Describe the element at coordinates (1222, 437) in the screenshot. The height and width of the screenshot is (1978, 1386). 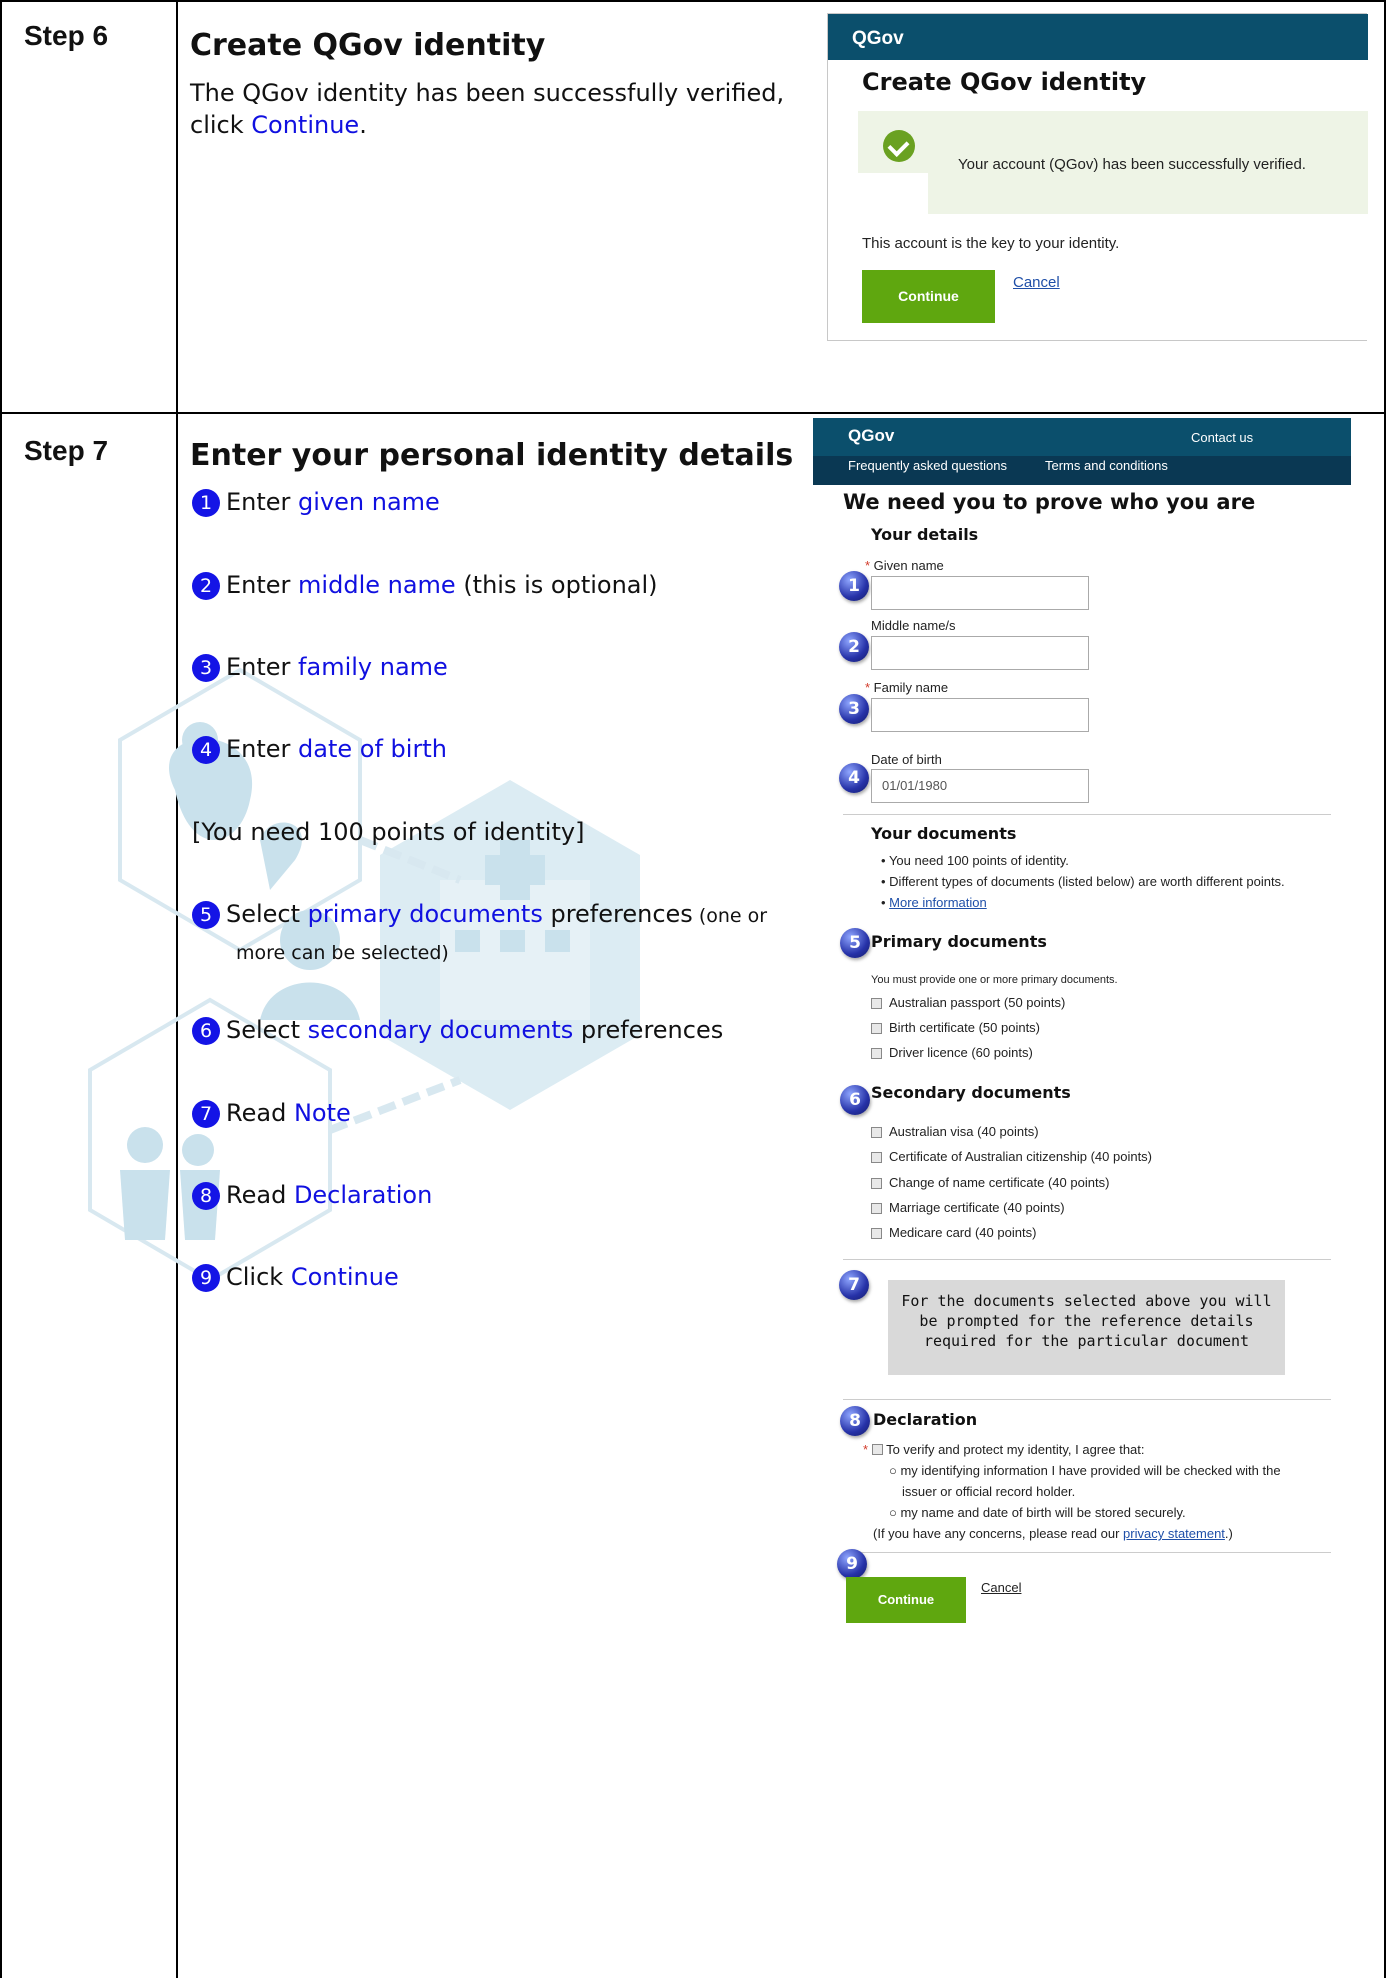
I see `contact-link: Contact us` at that location.